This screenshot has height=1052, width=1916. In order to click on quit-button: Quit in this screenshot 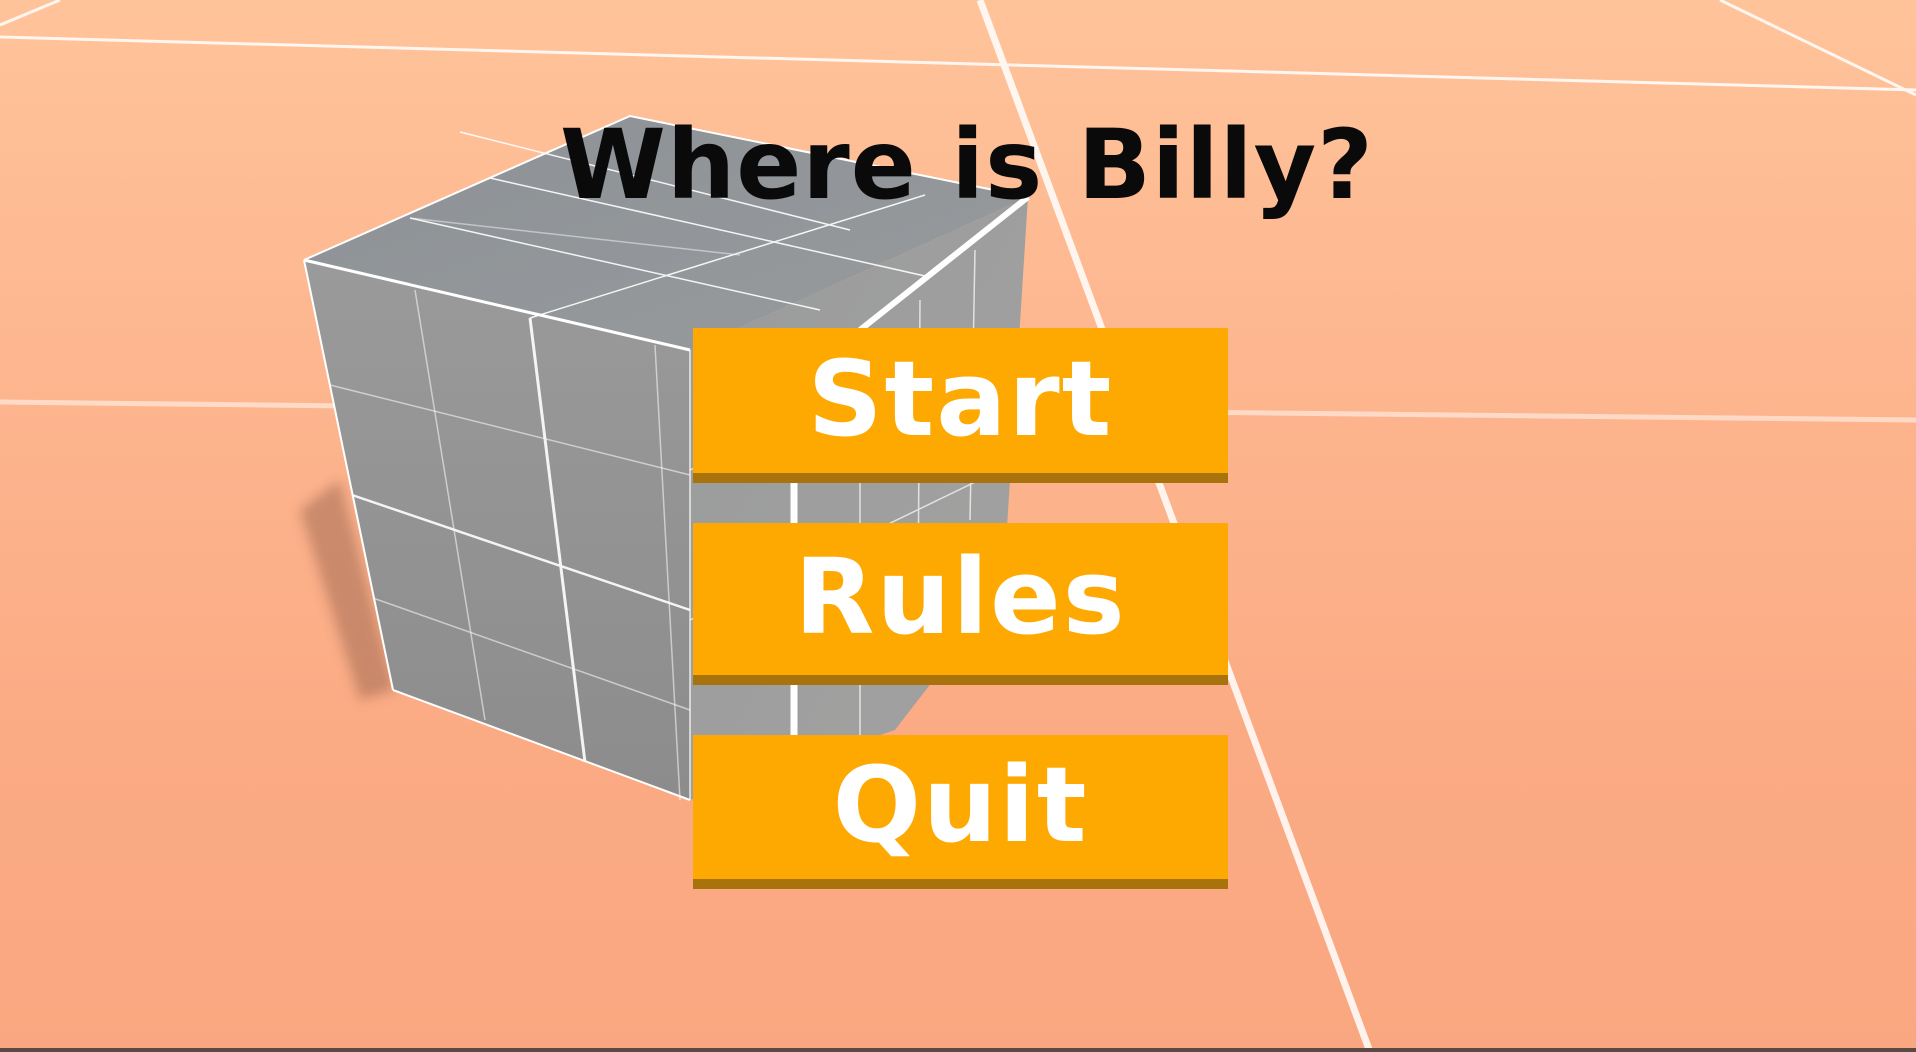, I will do `click(960, 812)`.